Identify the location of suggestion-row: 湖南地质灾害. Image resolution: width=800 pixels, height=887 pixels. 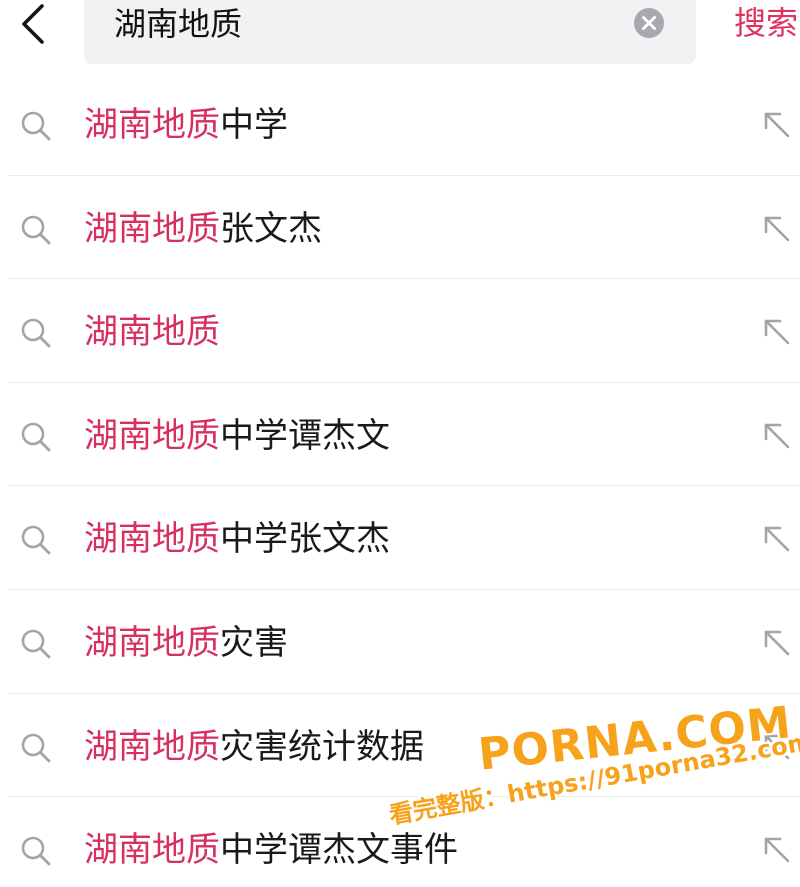
(400, 642).